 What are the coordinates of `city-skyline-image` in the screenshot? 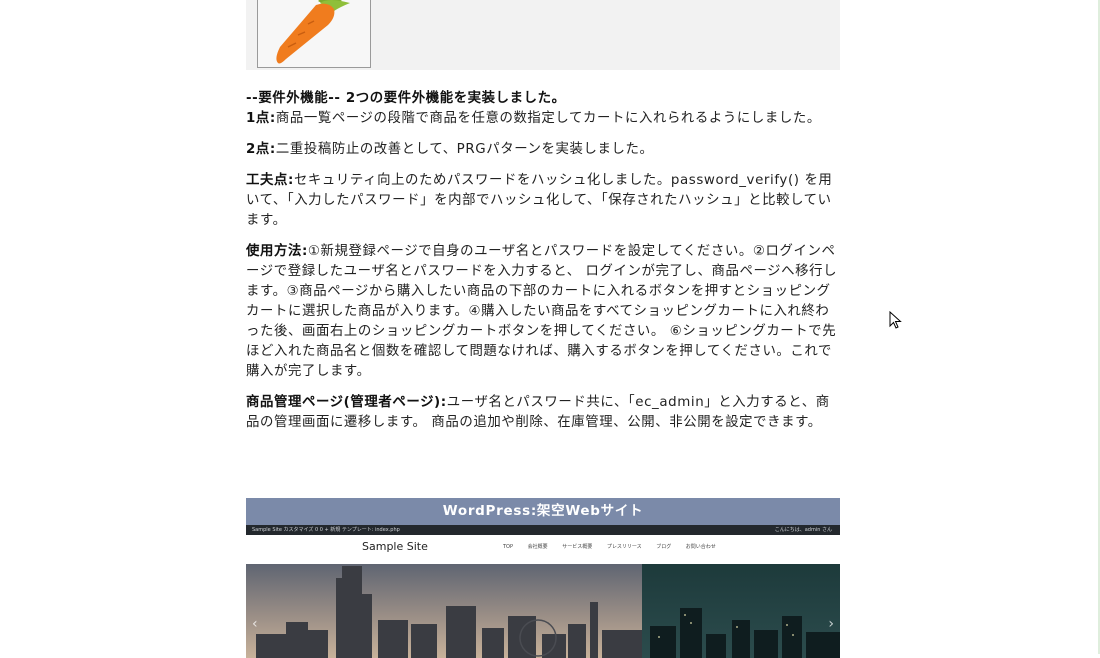 It's located at (543, 611).